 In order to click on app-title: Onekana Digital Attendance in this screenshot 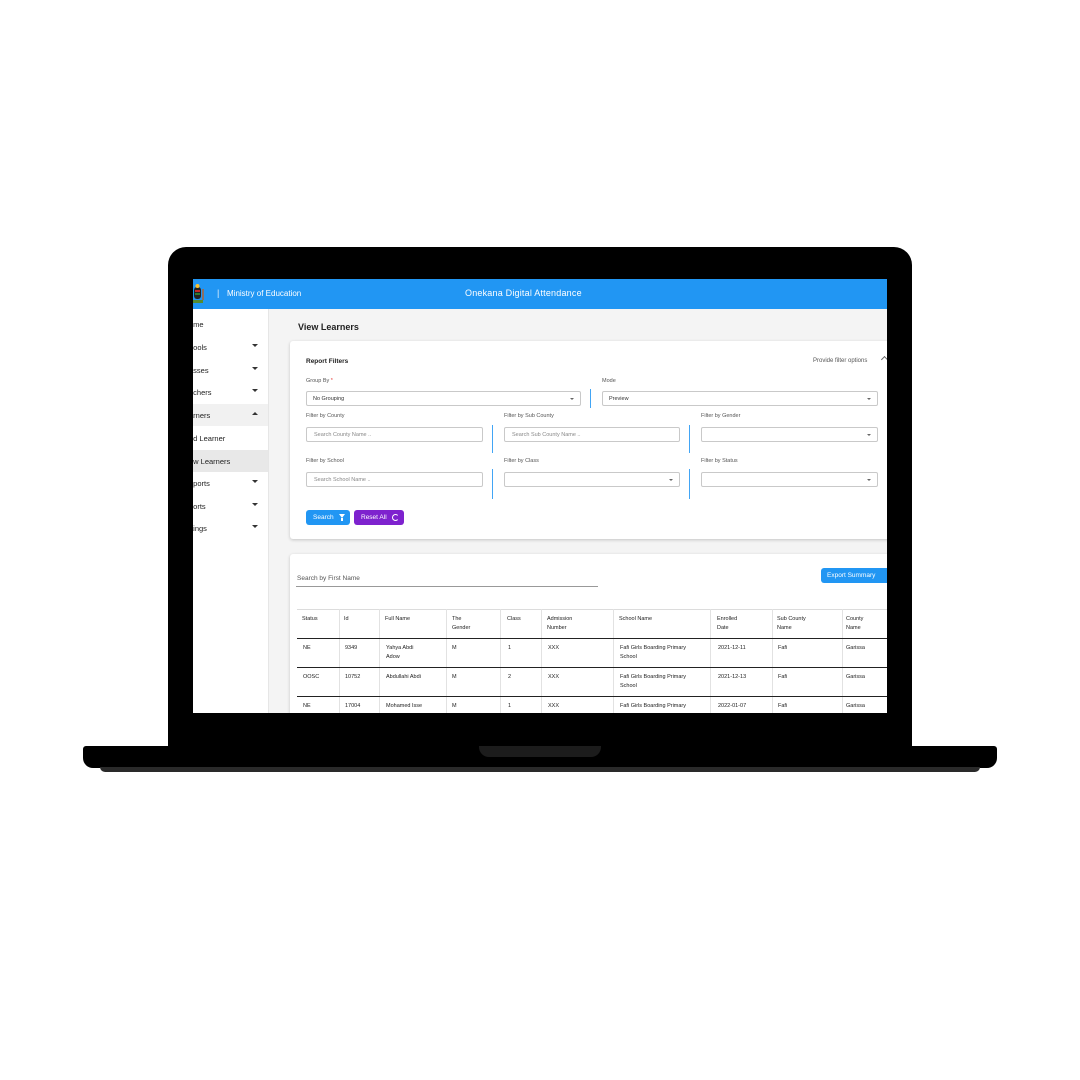, I will do `click(523, 293)`.